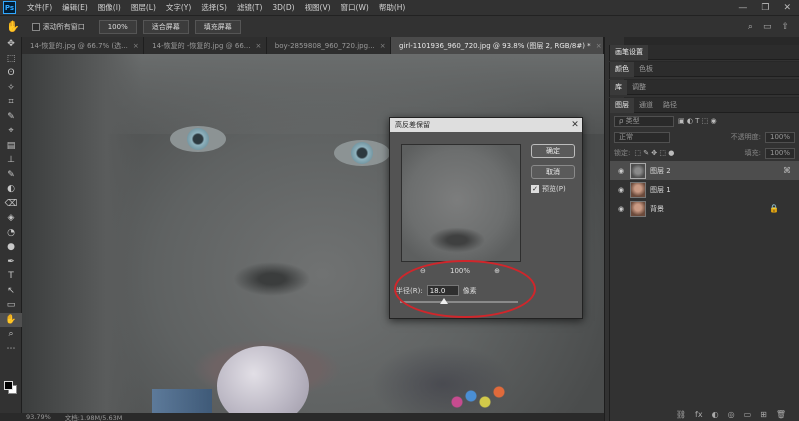 The width and height of the screenshot is (799, 421). Describe the element at coordinates (11, 88) in the screenshot. I see `magic-wand-tool-icon: ✧` at that location.